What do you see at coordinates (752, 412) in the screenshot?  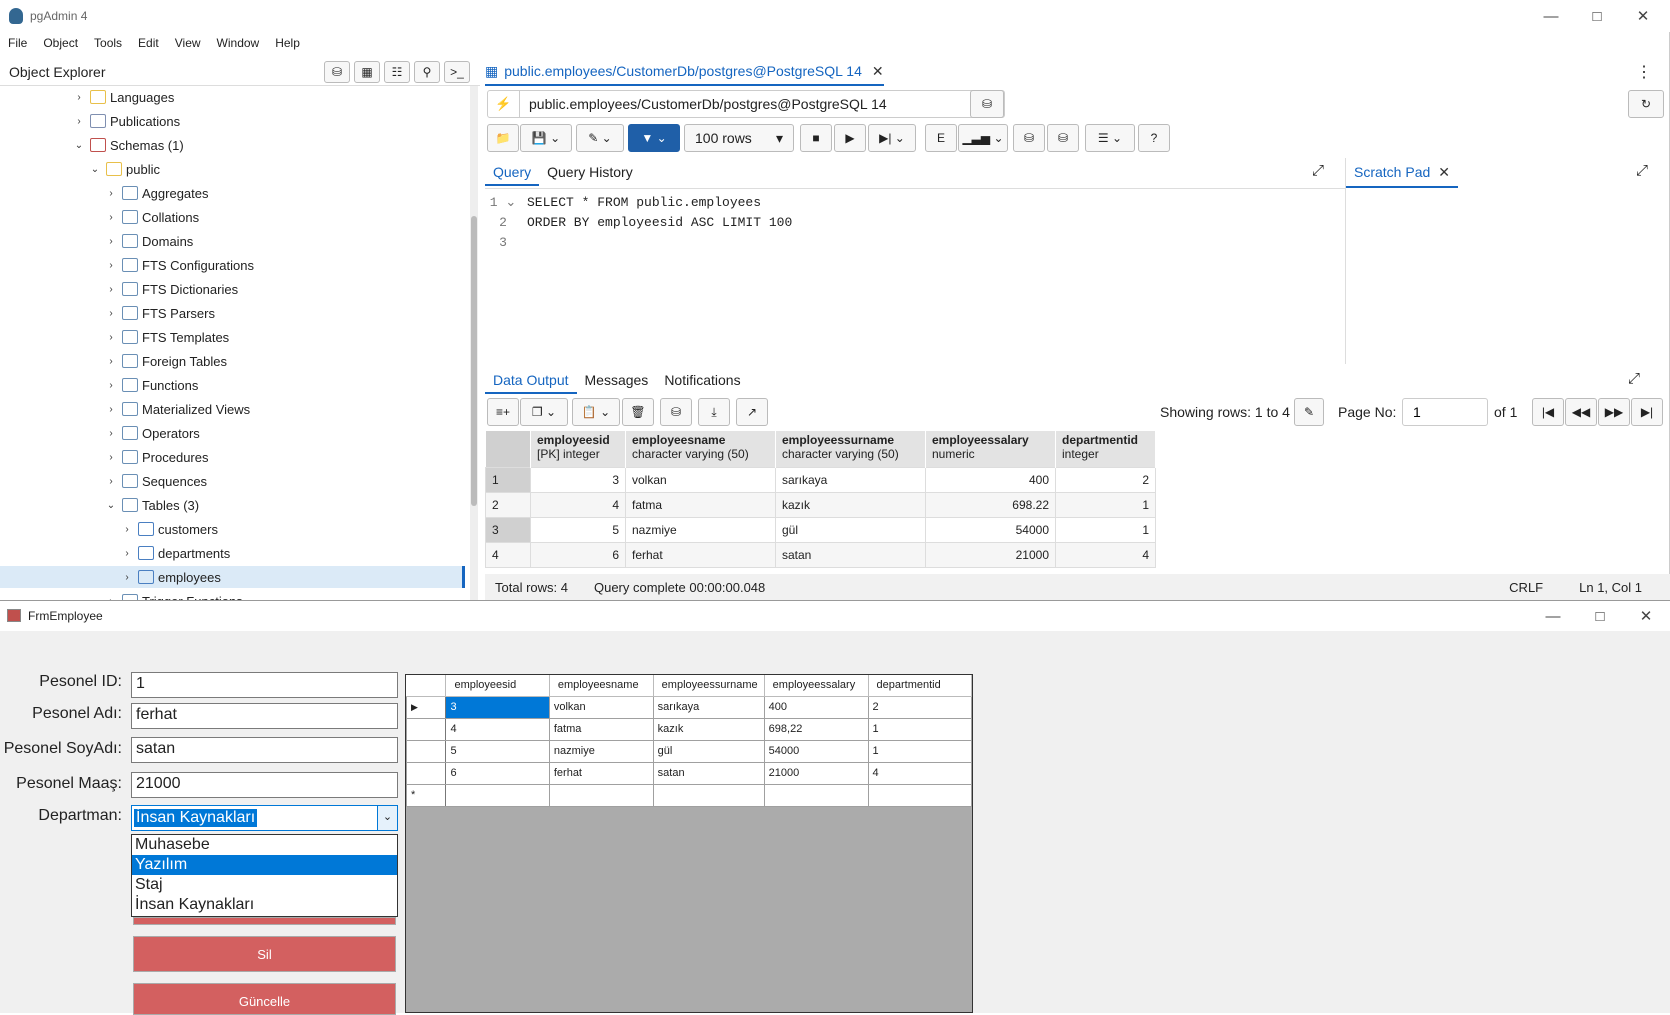 I see `graph-icon: ↗` at bounding box center [752, 412].